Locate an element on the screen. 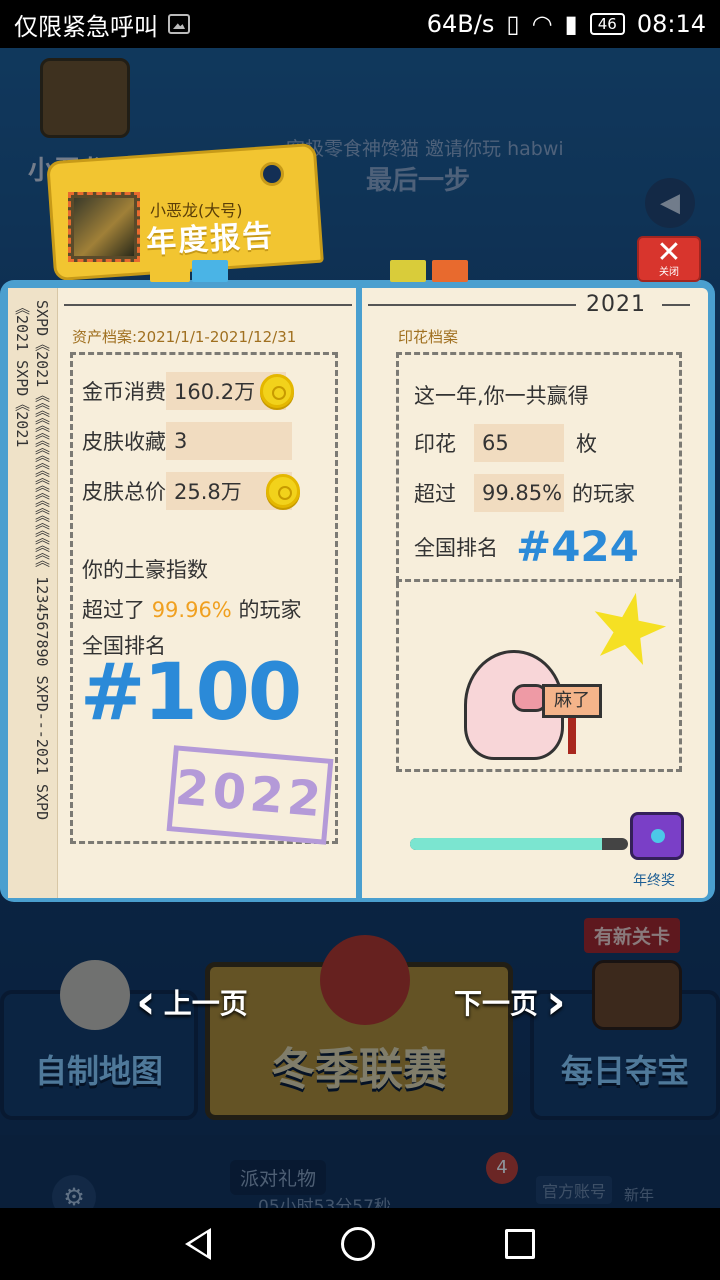 This screenshot has width=720, height=1280. stamp-beat-label: 超过 is located at coordinates (435, 494).